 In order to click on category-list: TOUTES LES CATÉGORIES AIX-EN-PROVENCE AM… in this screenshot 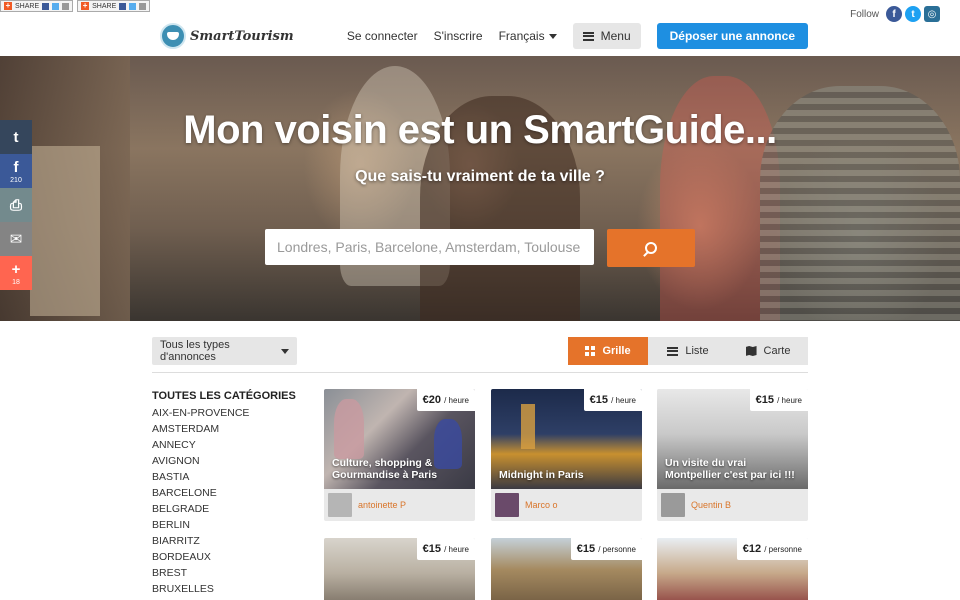, I will do `click(227, 493)`.